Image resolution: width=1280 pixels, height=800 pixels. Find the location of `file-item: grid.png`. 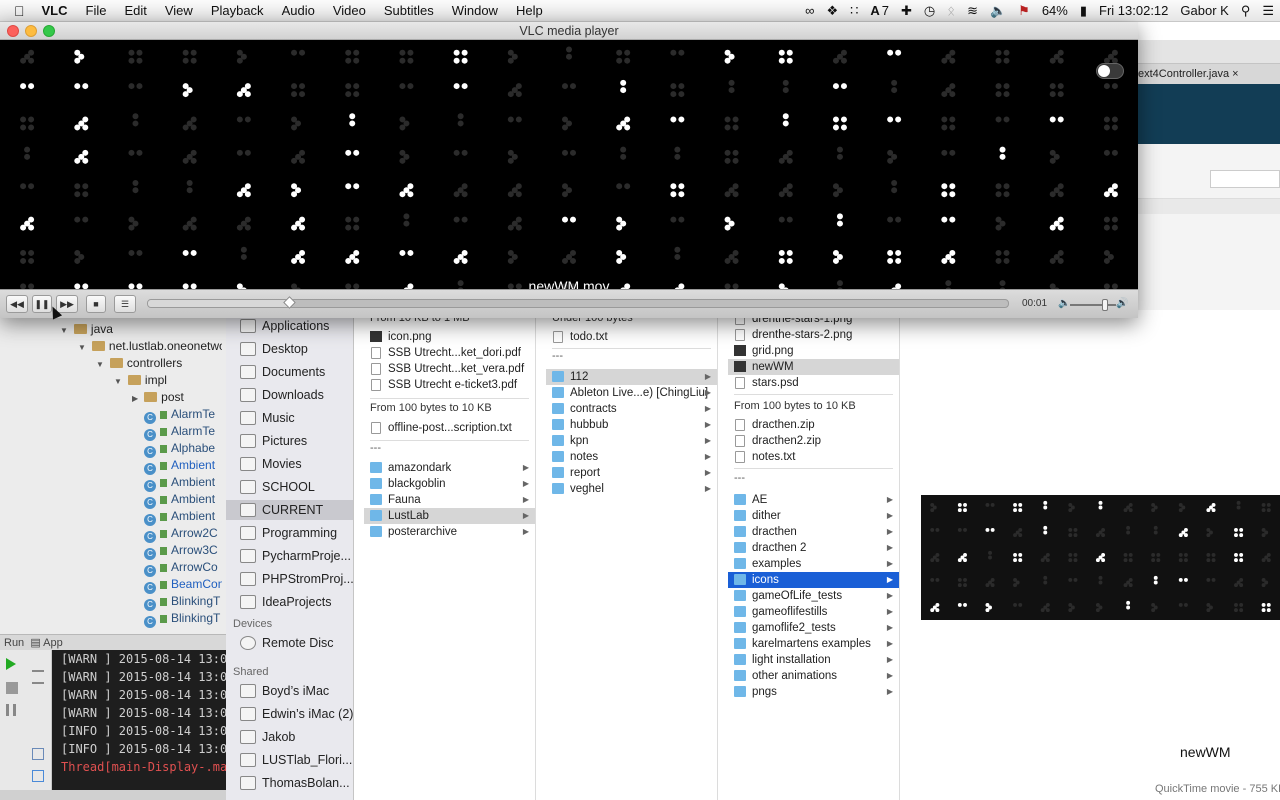

file-item: grid.png is located at coordinates (813, 351).